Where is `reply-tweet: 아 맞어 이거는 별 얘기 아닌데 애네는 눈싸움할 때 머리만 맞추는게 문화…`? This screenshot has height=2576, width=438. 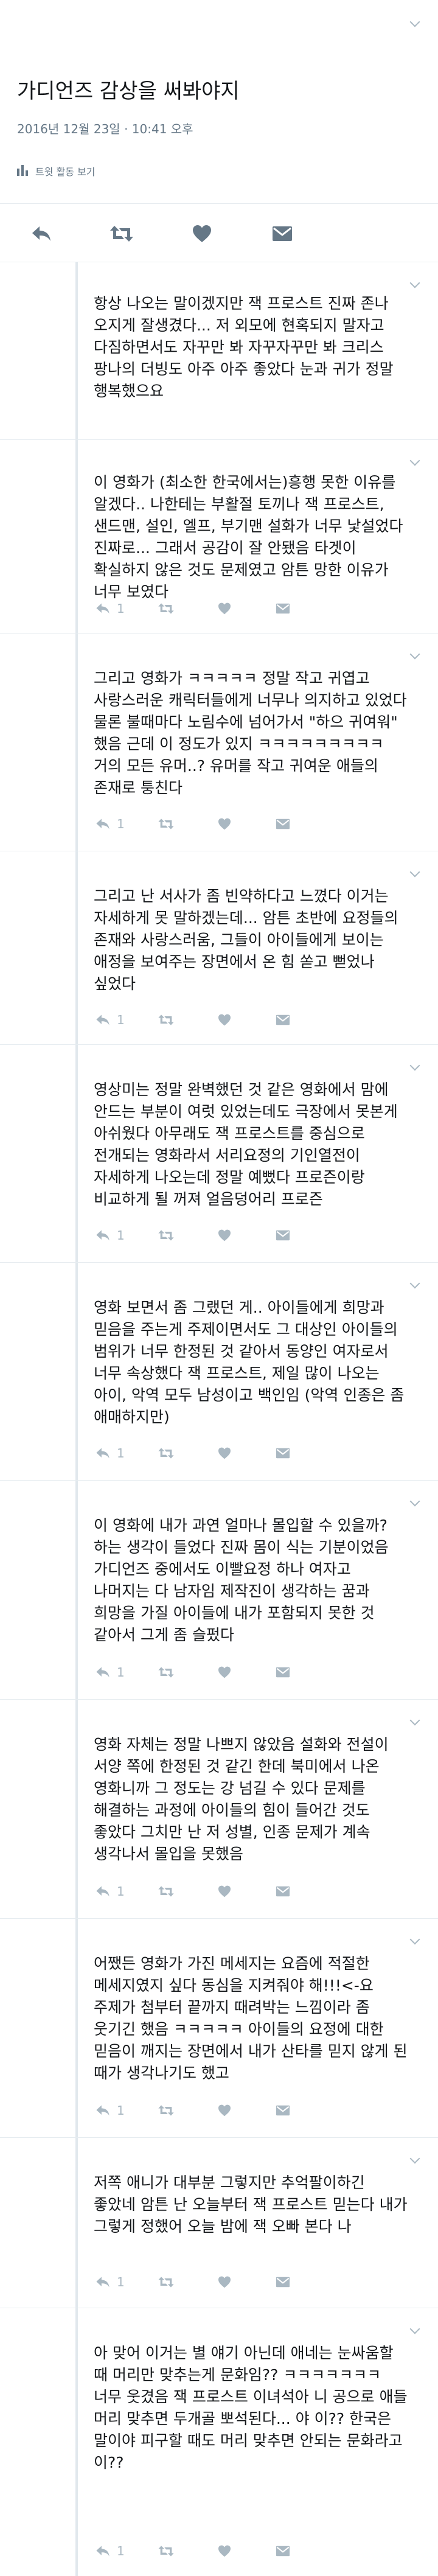
reply-tweet: 아 맞어 이거는 별 얘기 아닌데 애네는 눈싸움할 때 머리만 맞추는게 문화… is located at coordinates (219, 2442).